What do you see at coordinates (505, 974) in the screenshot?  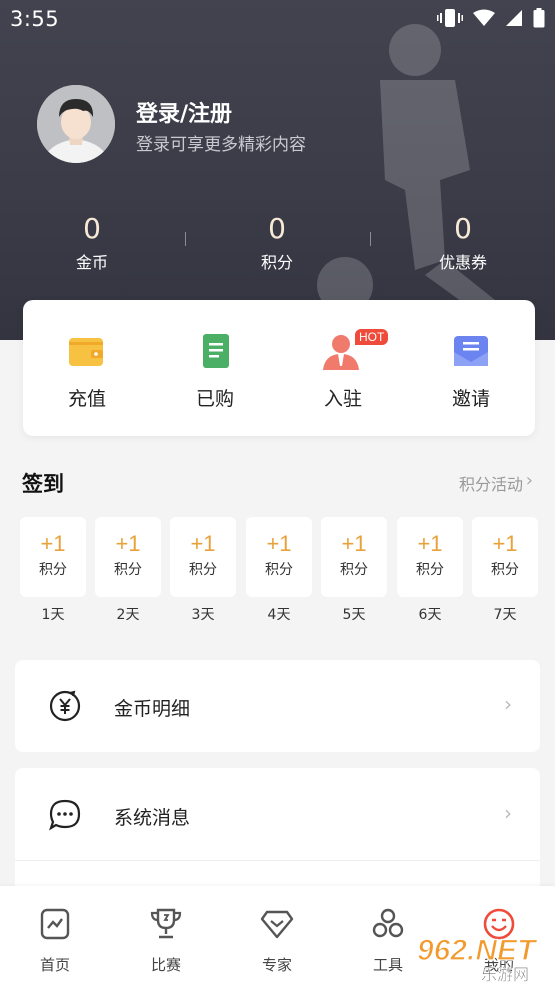 I see `watermark-subtext: 乐游网` at bounding box center [505, 974].